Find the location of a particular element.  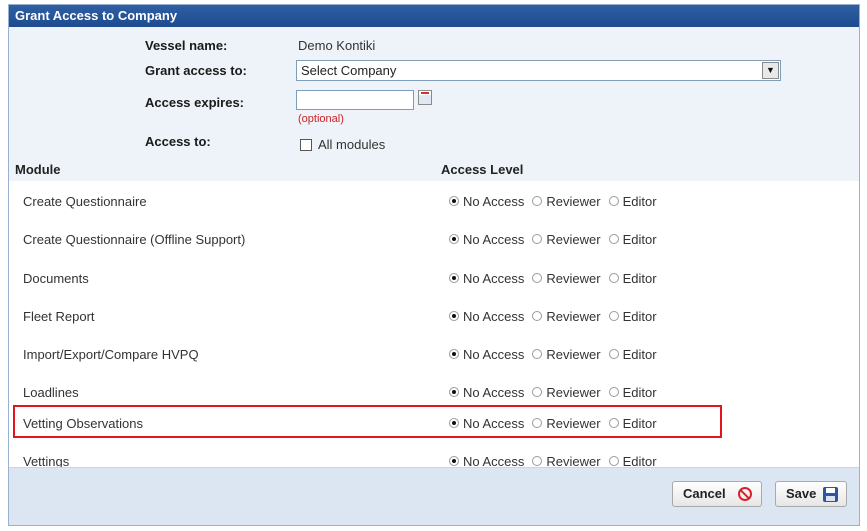

save-button: Save is located at coordinates (811, 494).